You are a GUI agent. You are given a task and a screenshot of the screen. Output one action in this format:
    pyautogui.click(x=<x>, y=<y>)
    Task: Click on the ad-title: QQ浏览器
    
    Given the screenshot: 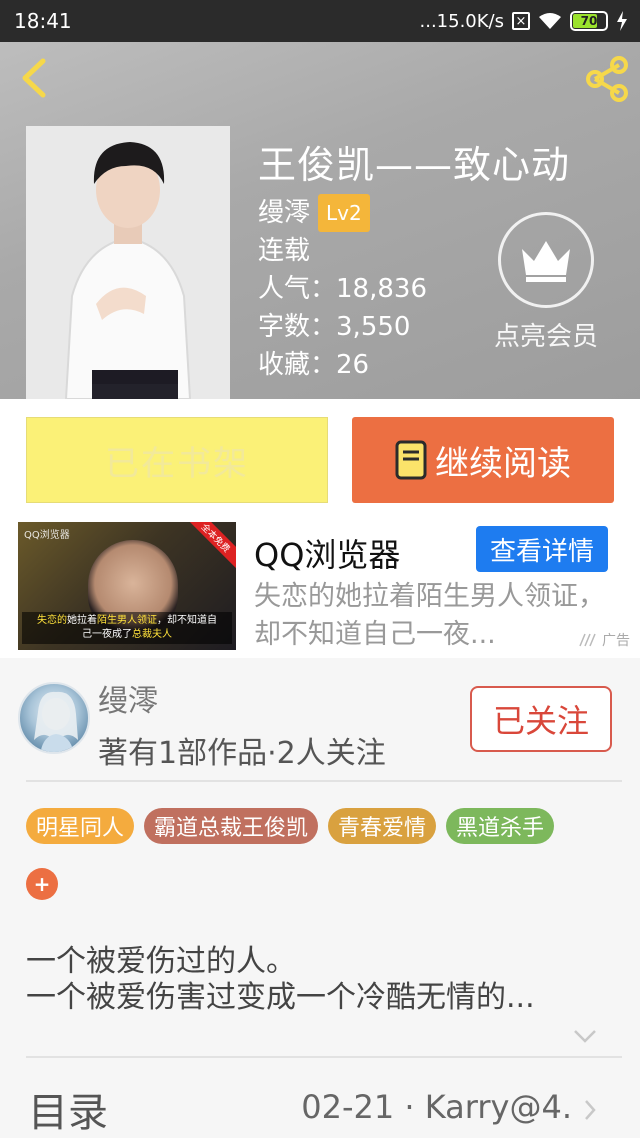 What is the action you would take?
    pyautogui.click(x=327, y=555)
    